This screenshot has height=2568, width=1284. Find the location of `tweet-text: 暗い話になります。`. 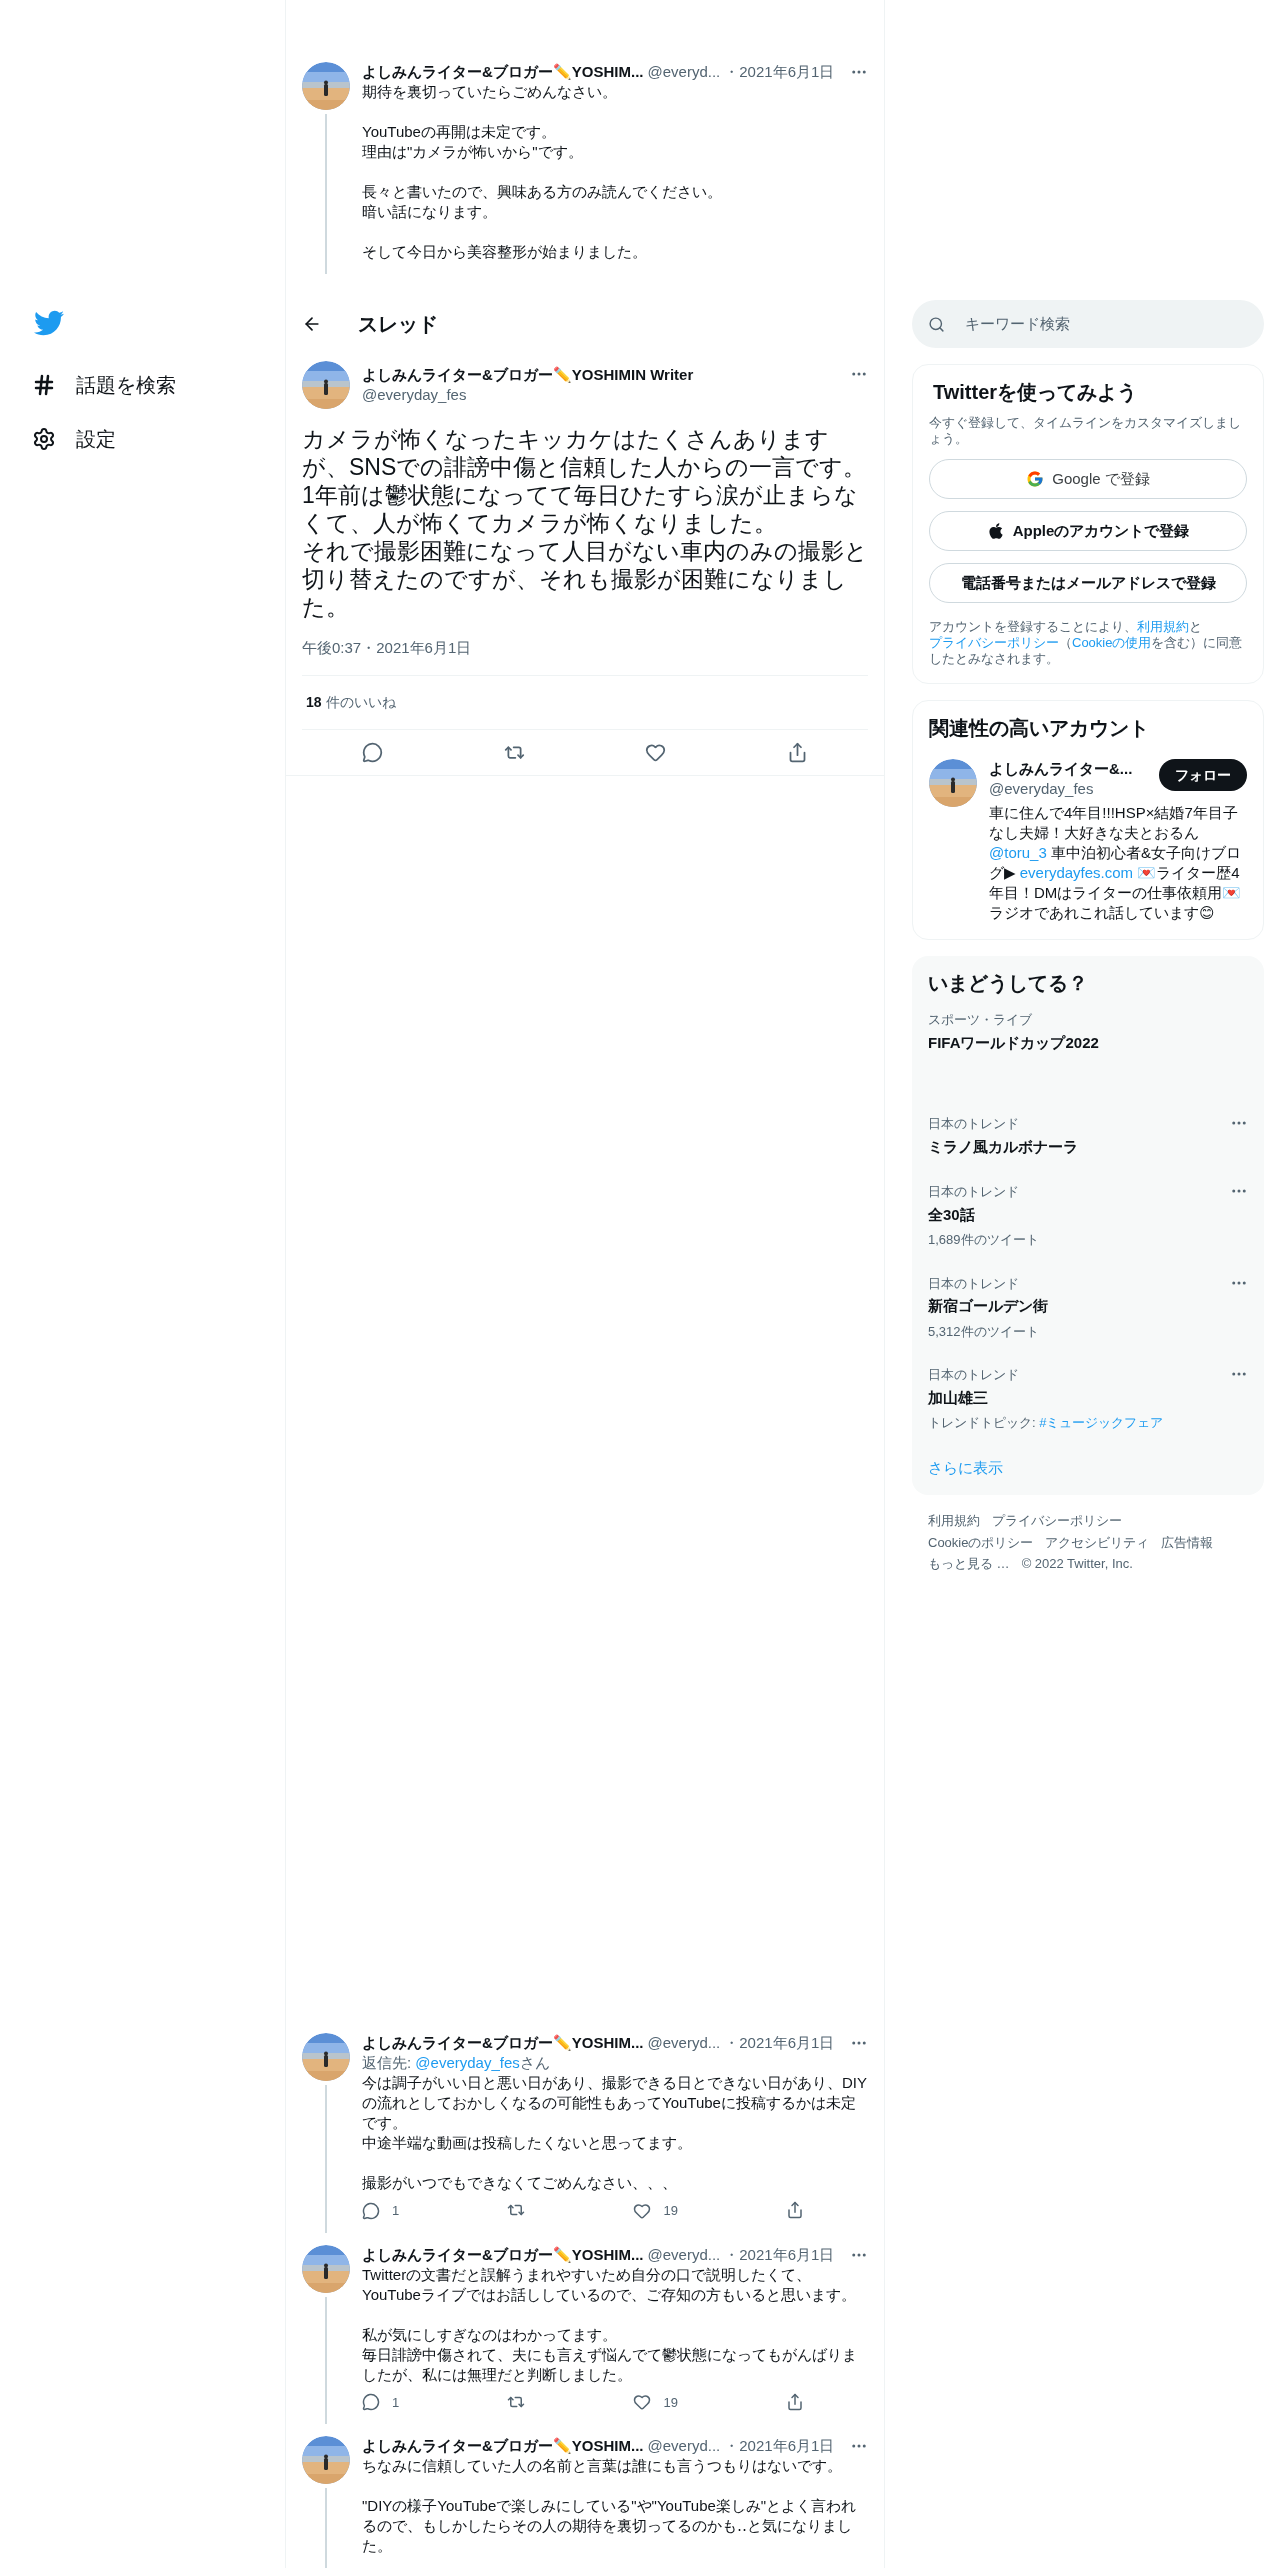

tweet-text: 暗い話になります。 is located at coordinates (430, 212).